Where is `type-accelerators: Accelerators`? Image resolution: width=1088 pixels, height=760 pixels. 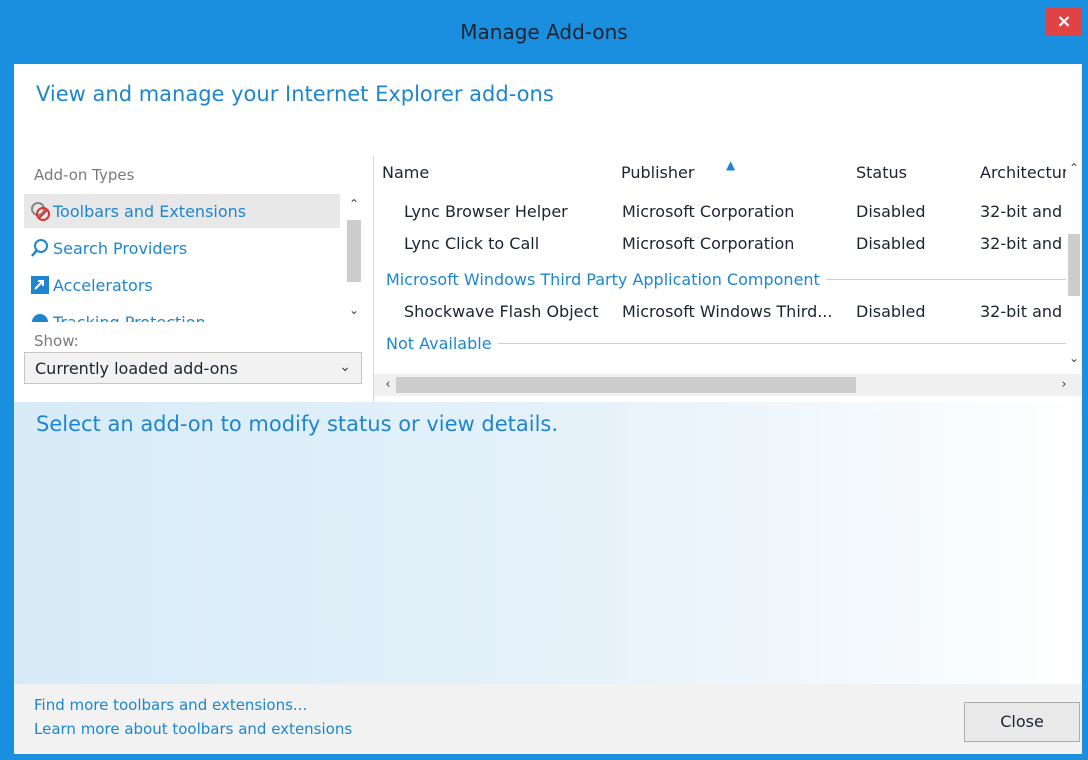 type-accelerators: Accelerators is located at coordinates (182, 285).